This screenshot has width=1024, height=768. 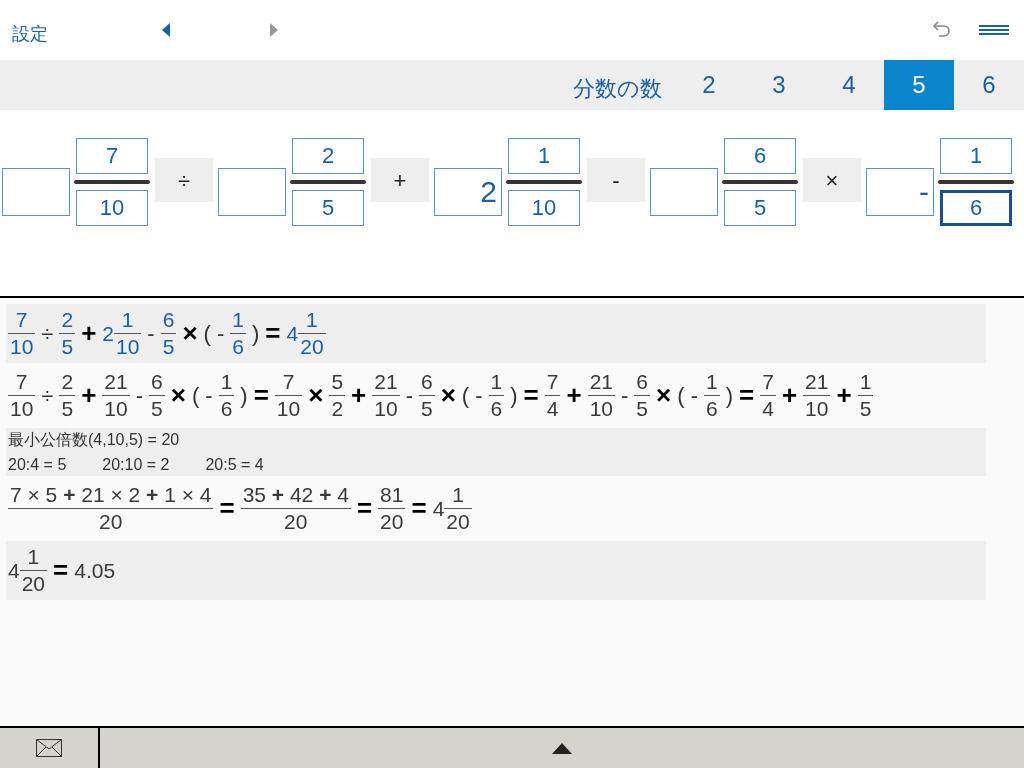 I want to click on settings-link: 設定, so click(x=77, y=34).